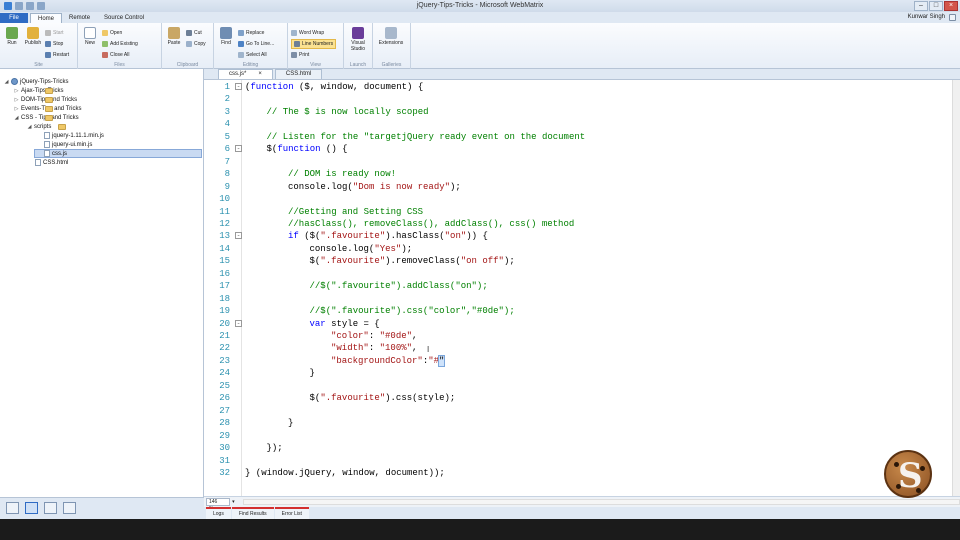  I want to click on horizontal-scrollbar, so click(601, 502).